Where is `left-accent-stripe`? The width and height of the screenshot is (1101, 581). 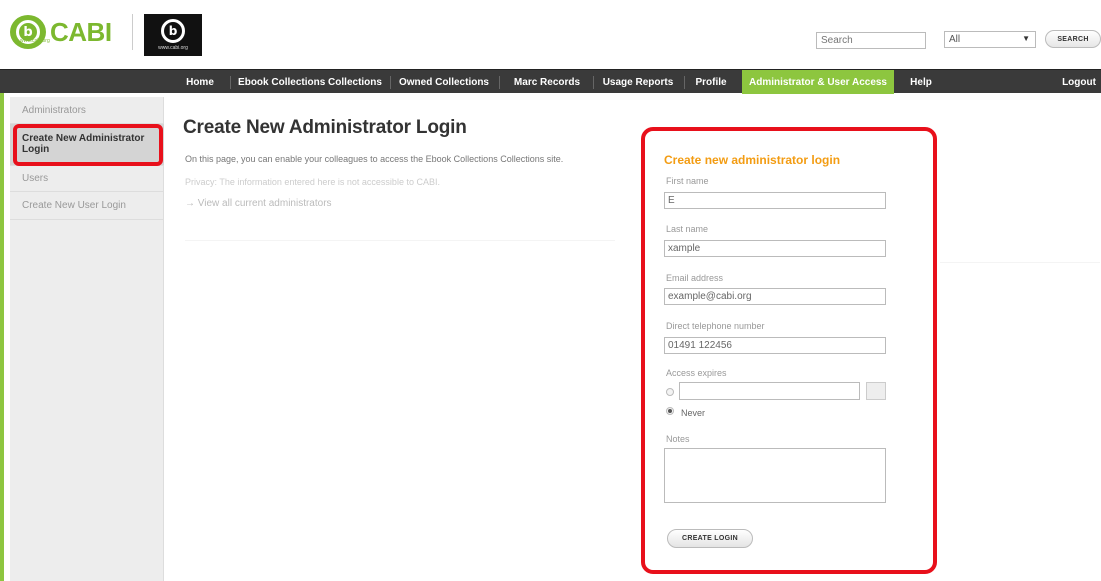
left-accent-stripe is located at coordinates (2, 337).